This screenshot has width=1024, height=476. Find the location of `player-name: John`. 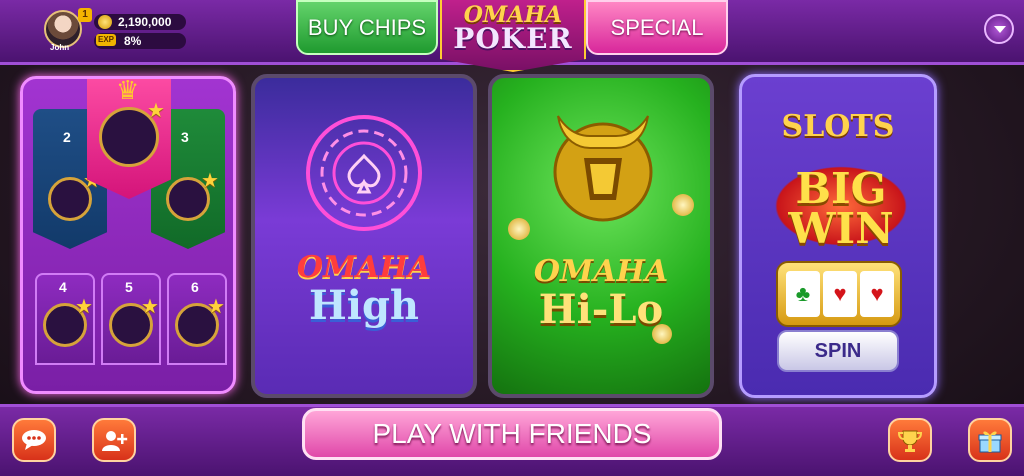

player-name: John is located at coordinates (60, 47).